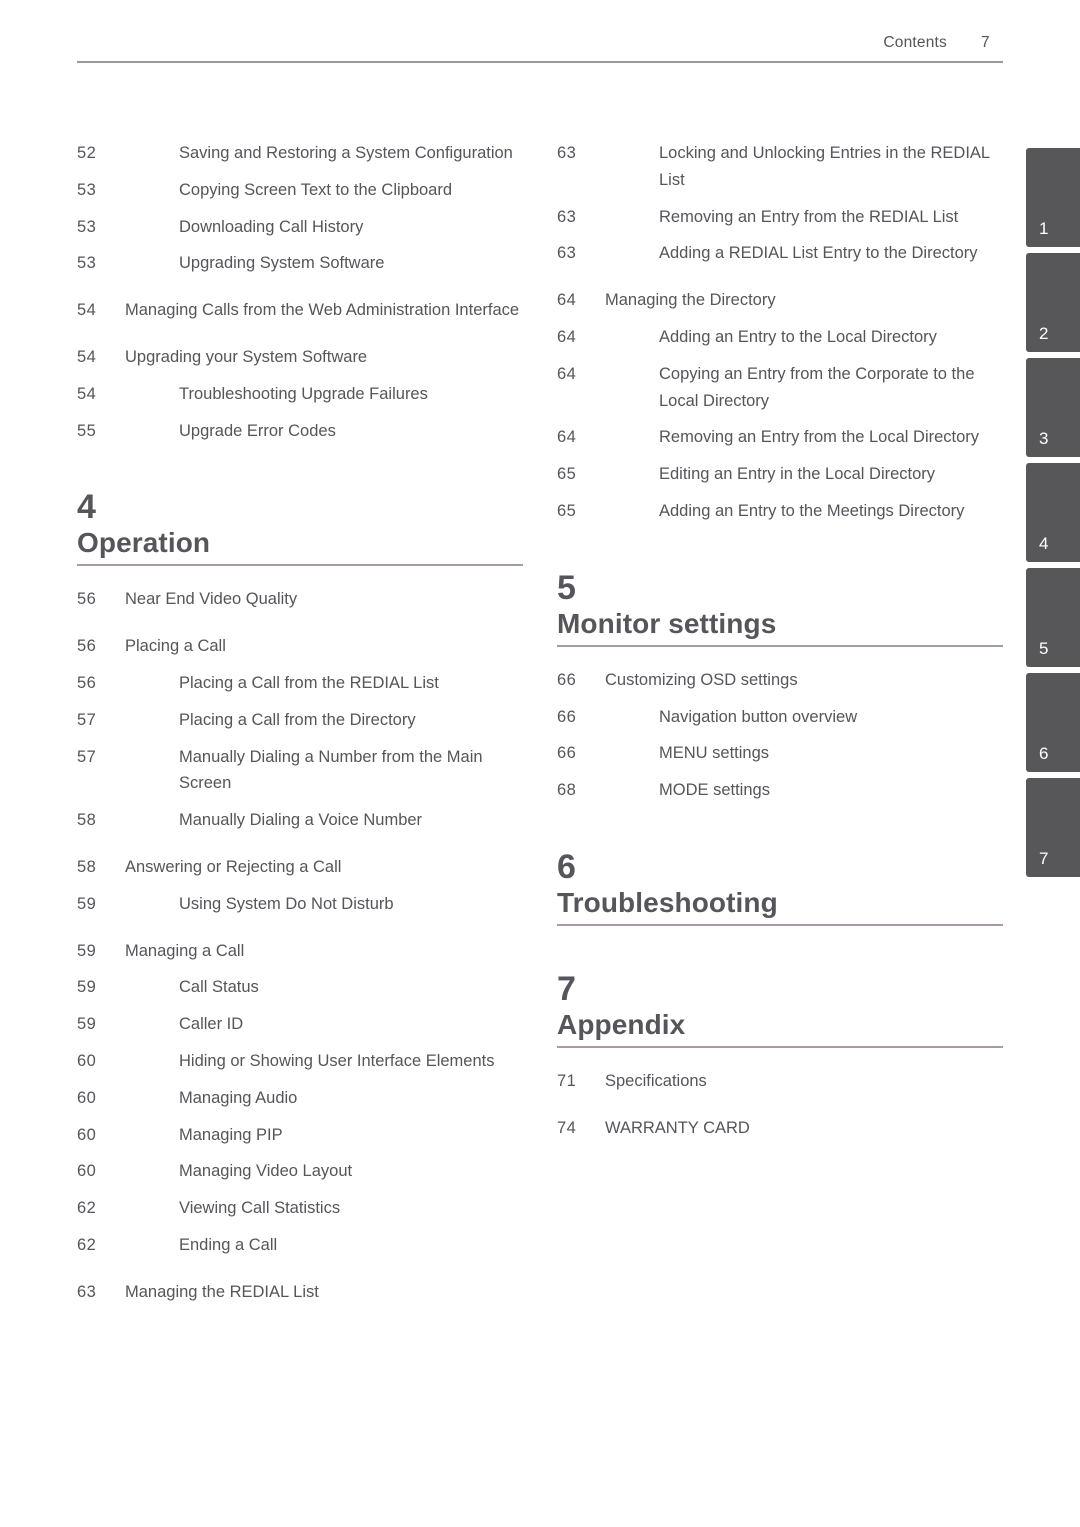 The height and width of the screenshot is (1527, 1080). What do you see at coordinates (1044, 333) in the screenshot?
I see `chapter-tab-number: 2` at bounding box center [1044, 333].